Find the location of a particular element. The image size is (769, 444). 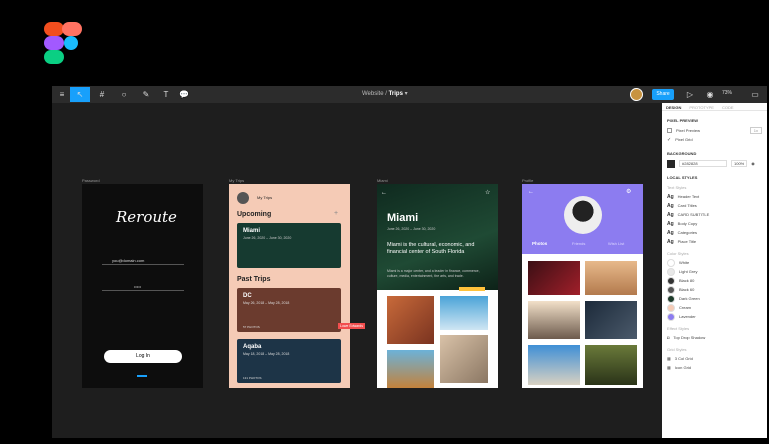

cursor-tag-yellow is located at coordinates (472, 289).